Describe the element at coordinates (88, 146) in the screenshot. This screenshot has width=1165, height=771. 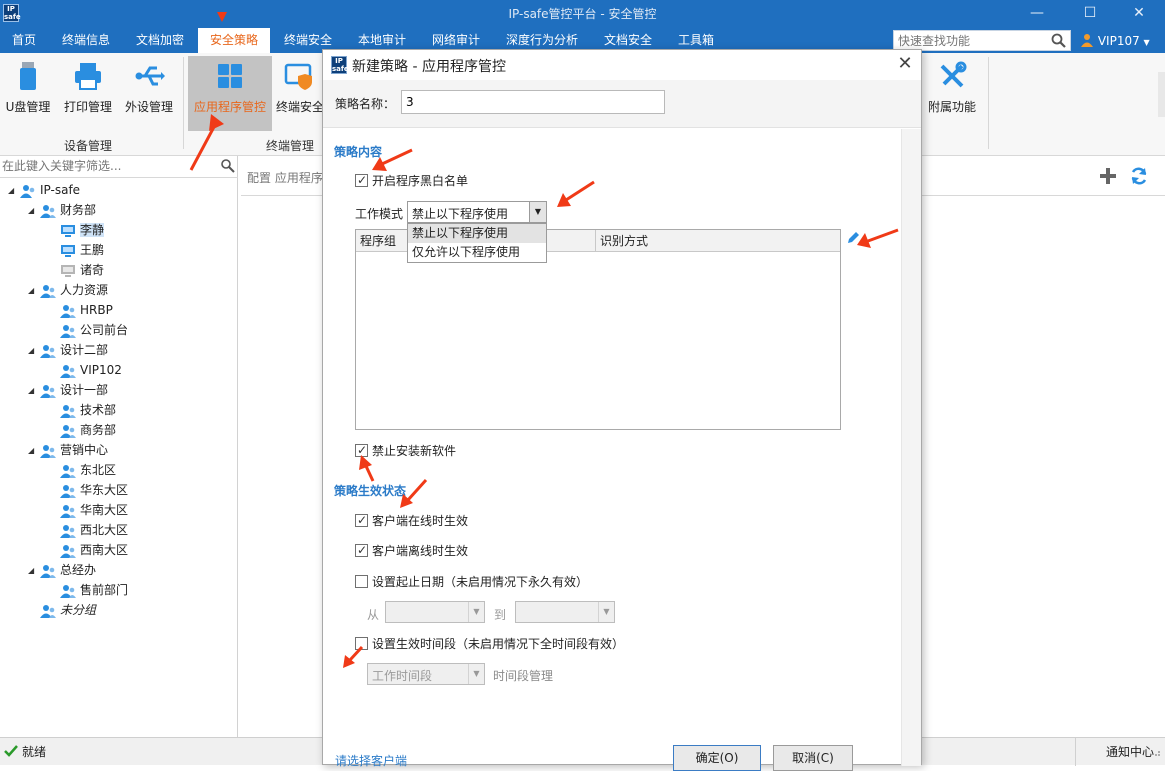
I see `device-group-label: 设备管理` at that location.